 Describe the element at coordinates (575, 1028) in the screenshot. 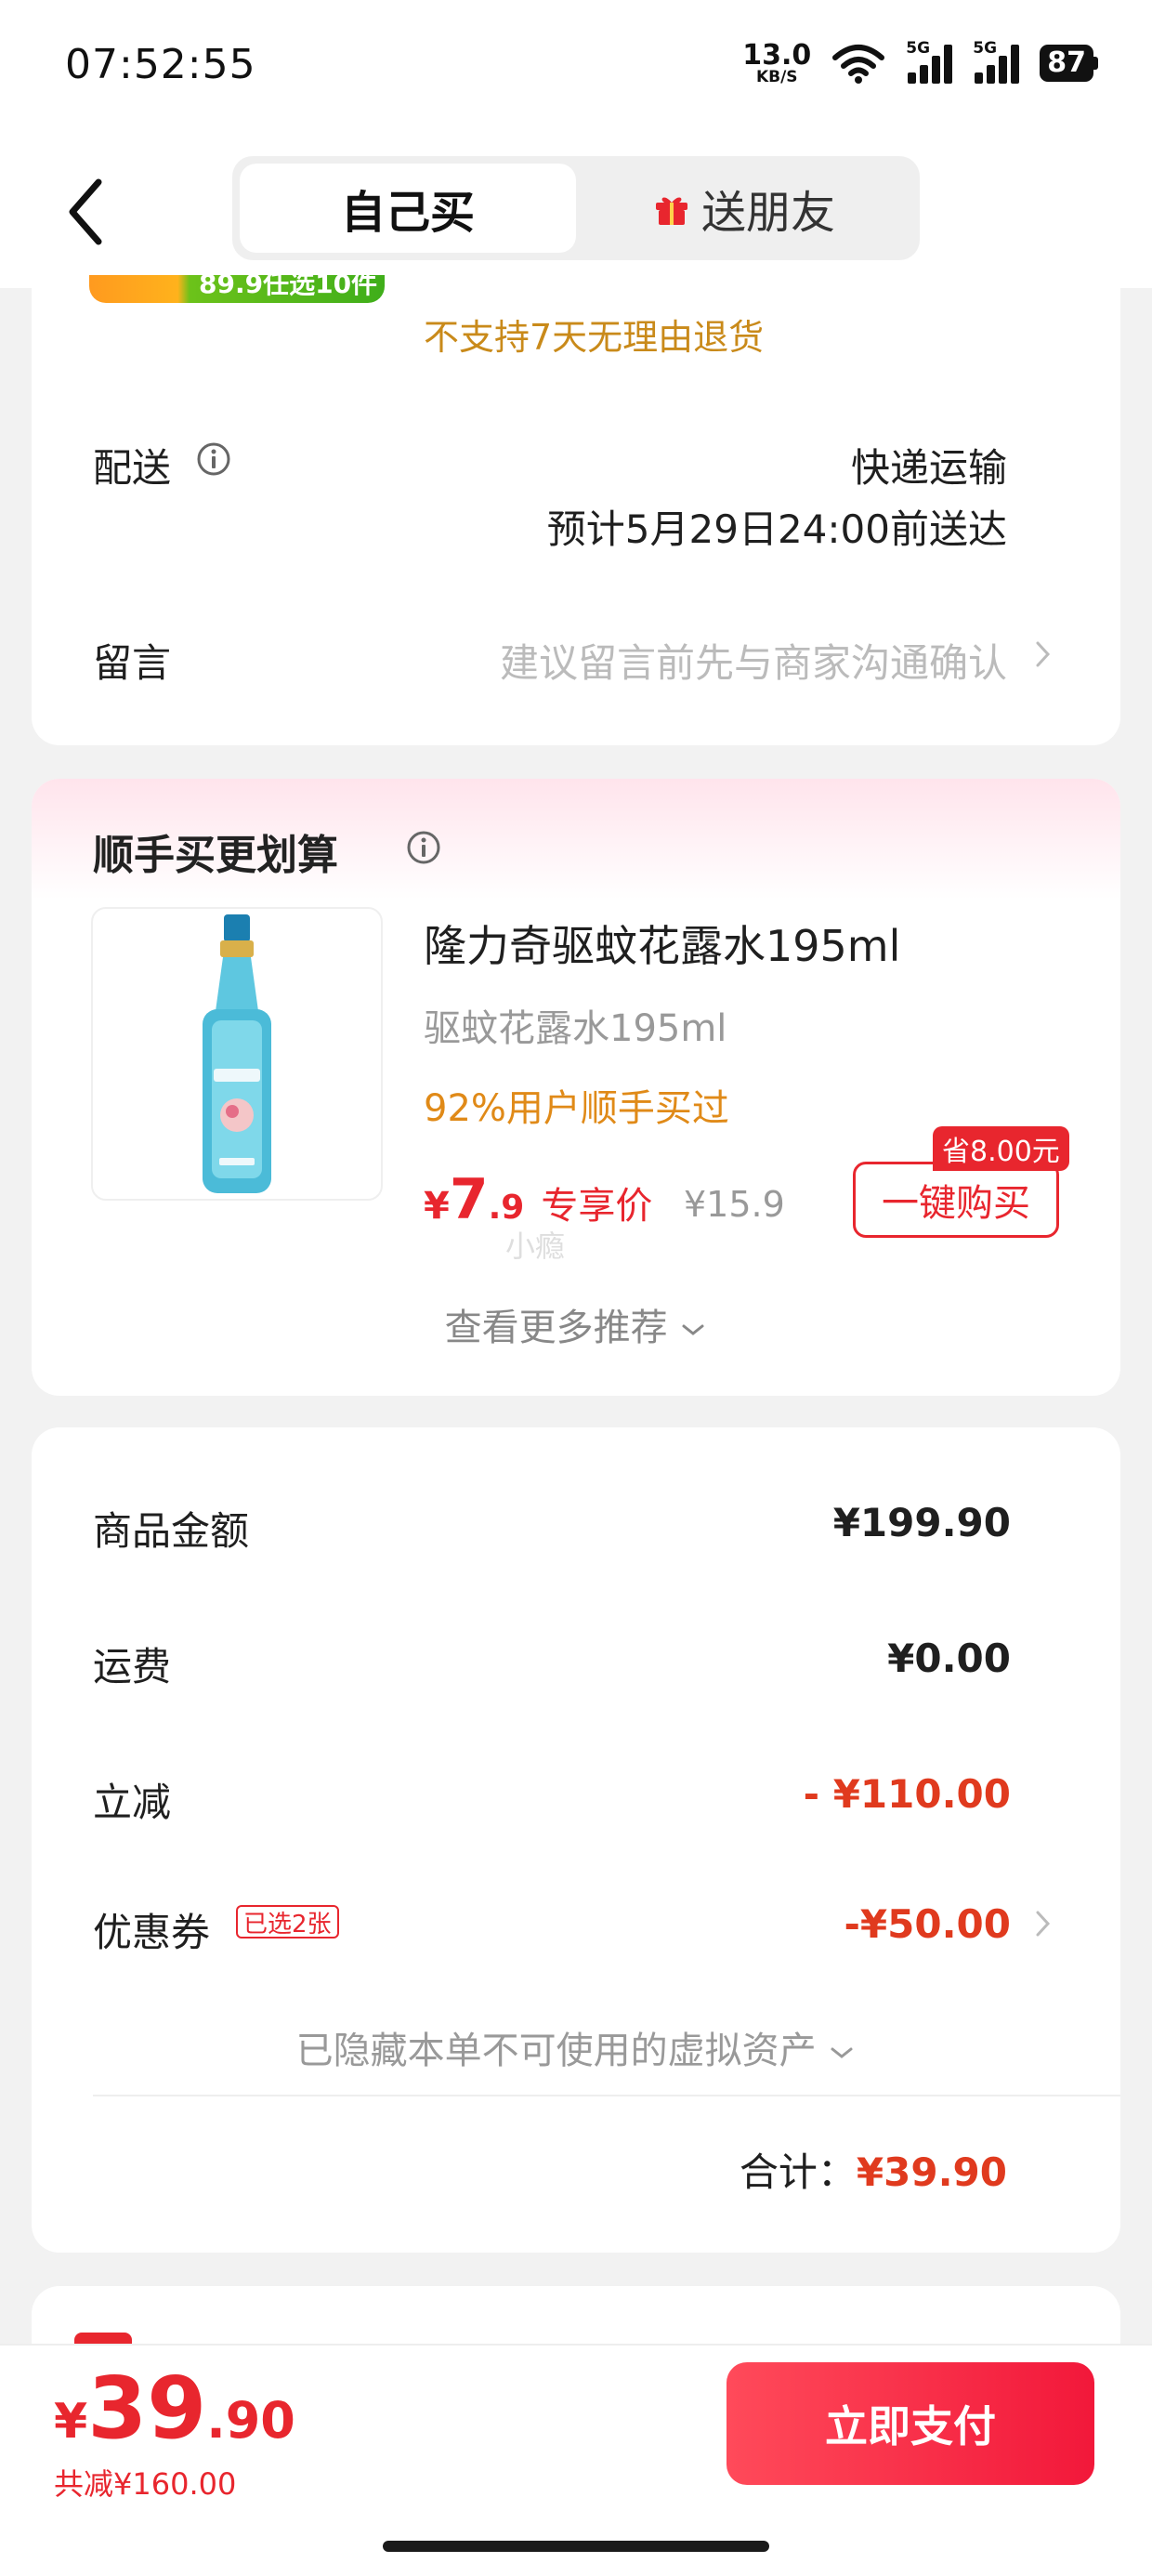

I see `product-spec: 驱蚊花露水195ml` at that location.